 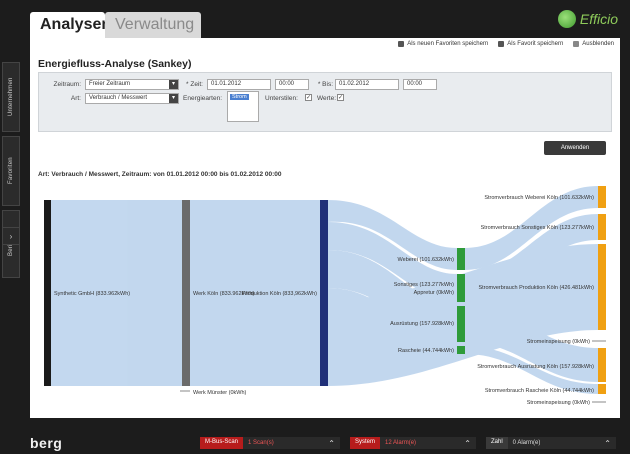 What do you see at coordinates (70, 25) in the screenshot?
I see `tab-analysen: Analysen` at bounding box center [70, 25].